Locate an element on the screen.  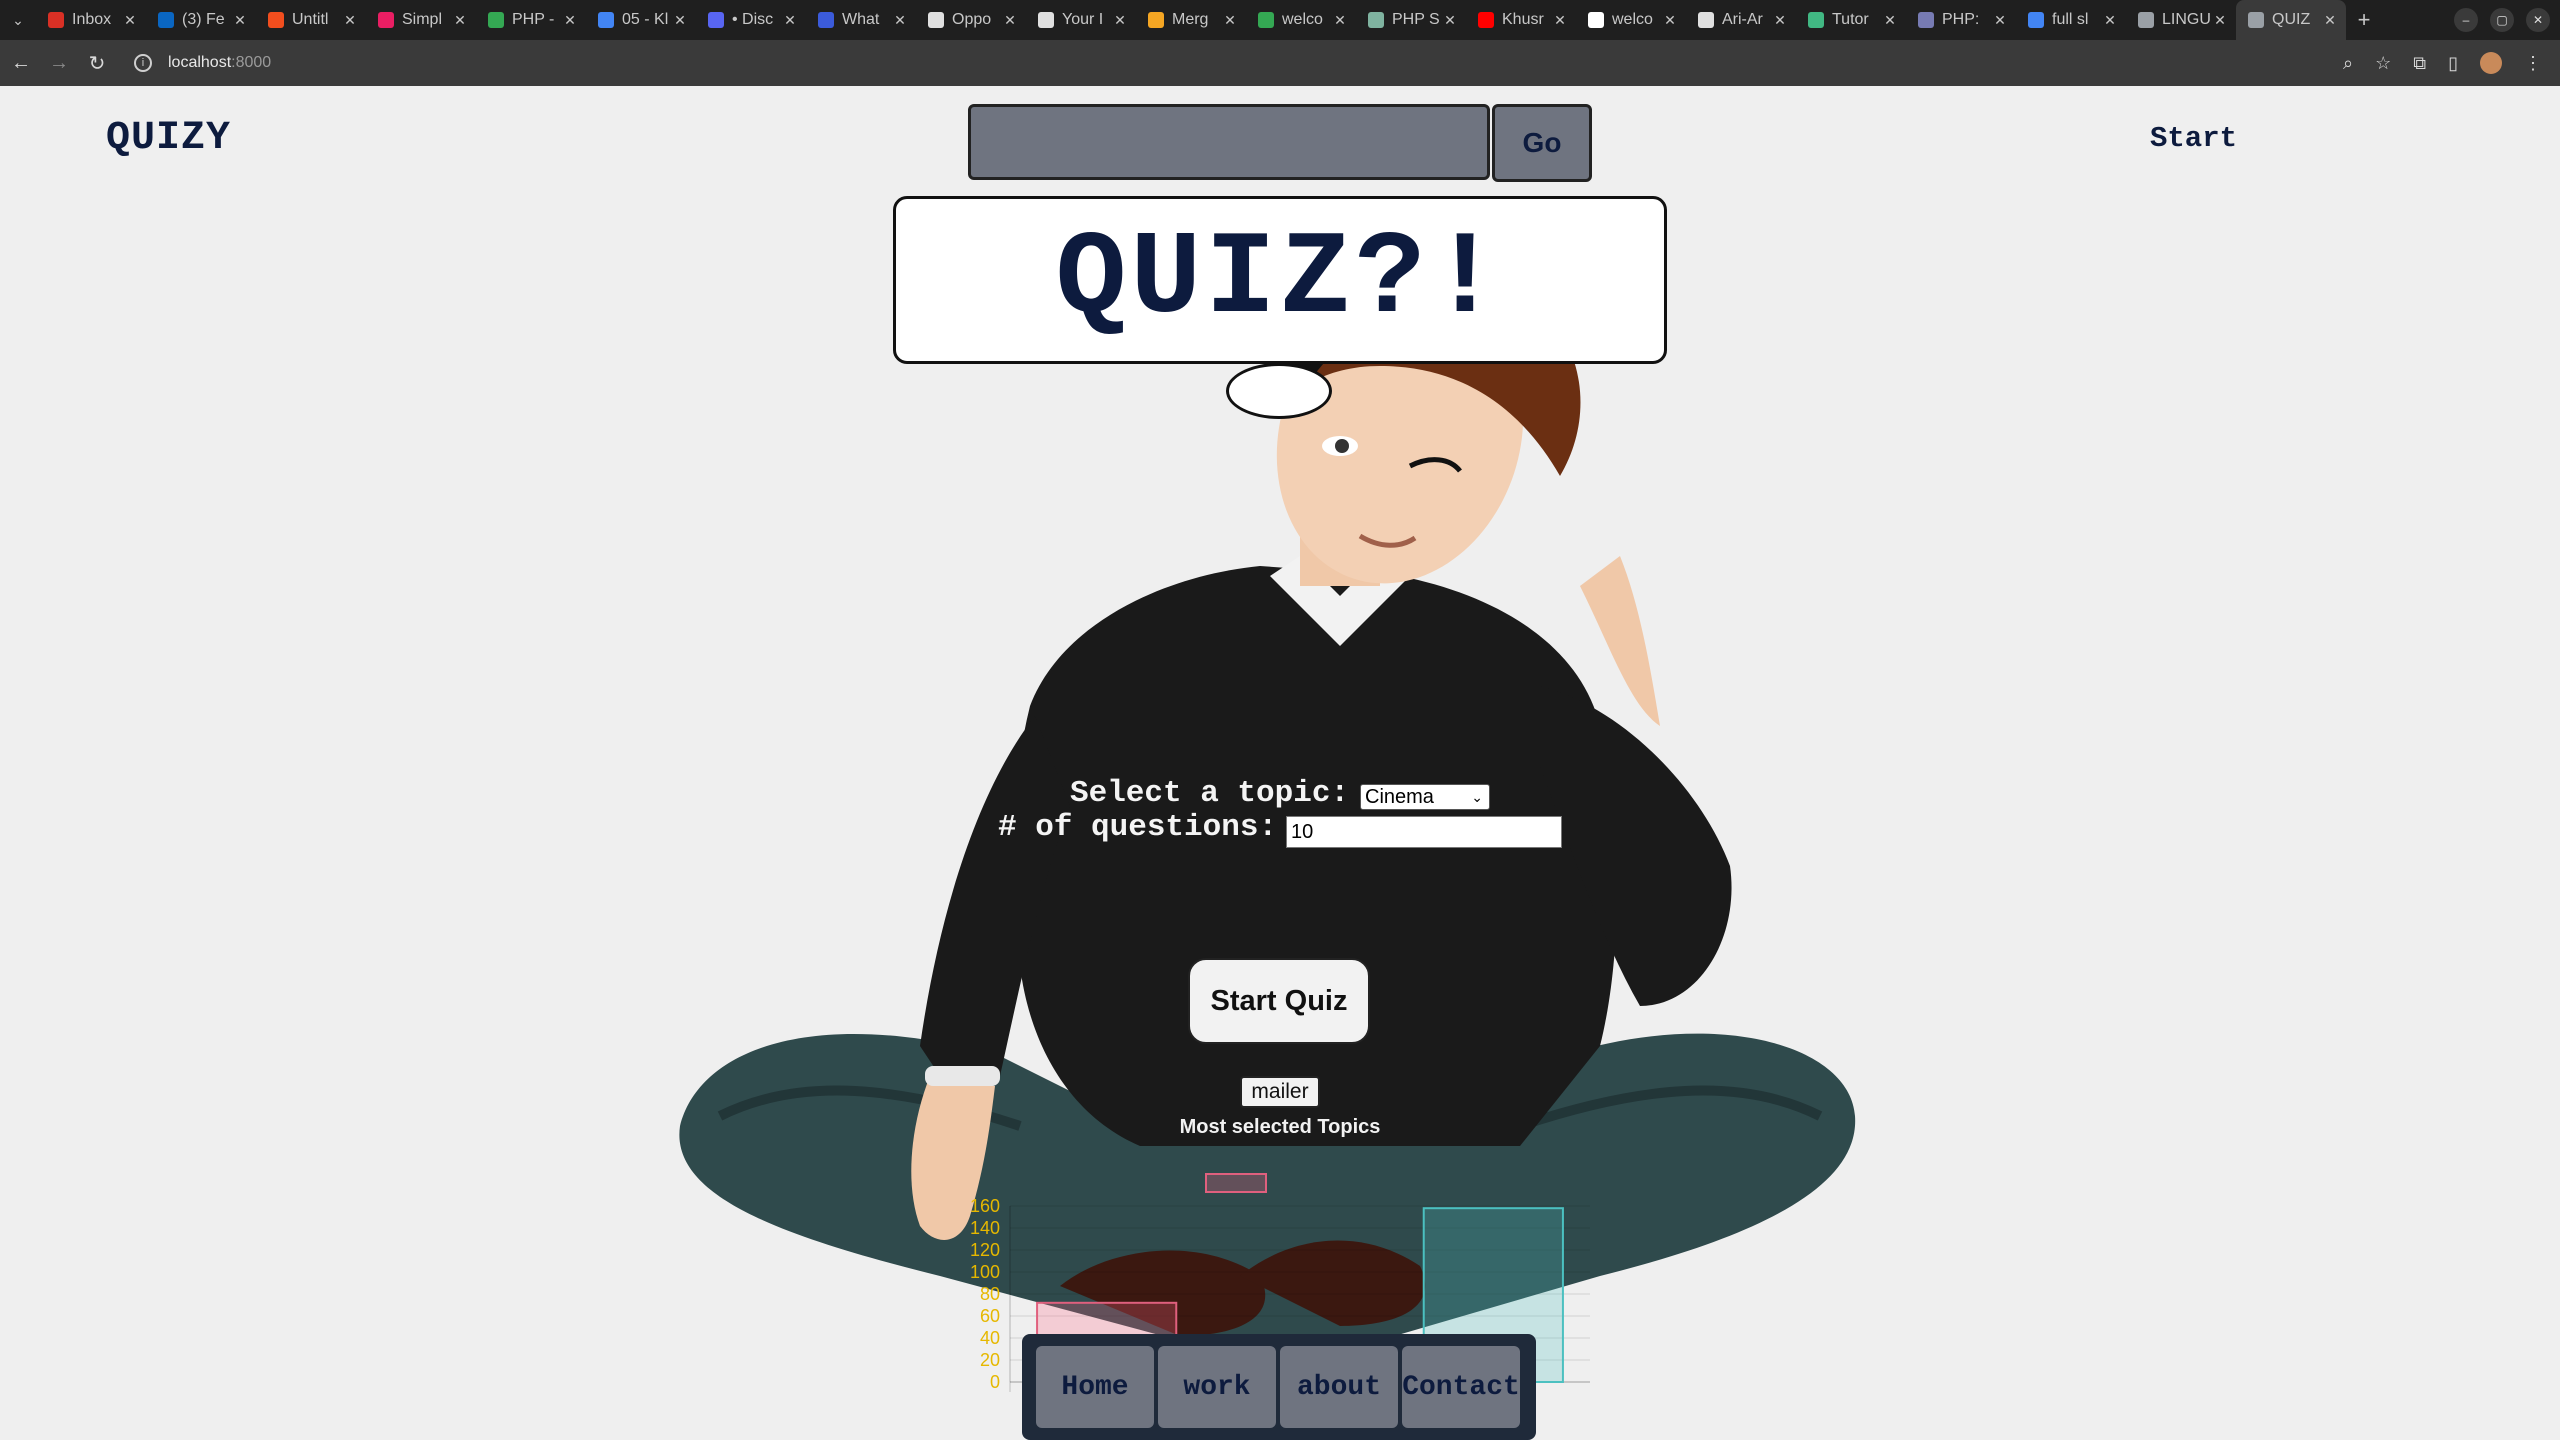
browser-tab: PHP: ✕ is located at coordinates (1961, 20).